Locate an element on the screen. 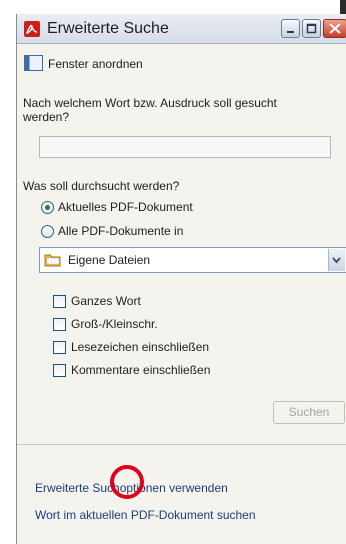  dropdown-button is located at coordinates (336, 260).